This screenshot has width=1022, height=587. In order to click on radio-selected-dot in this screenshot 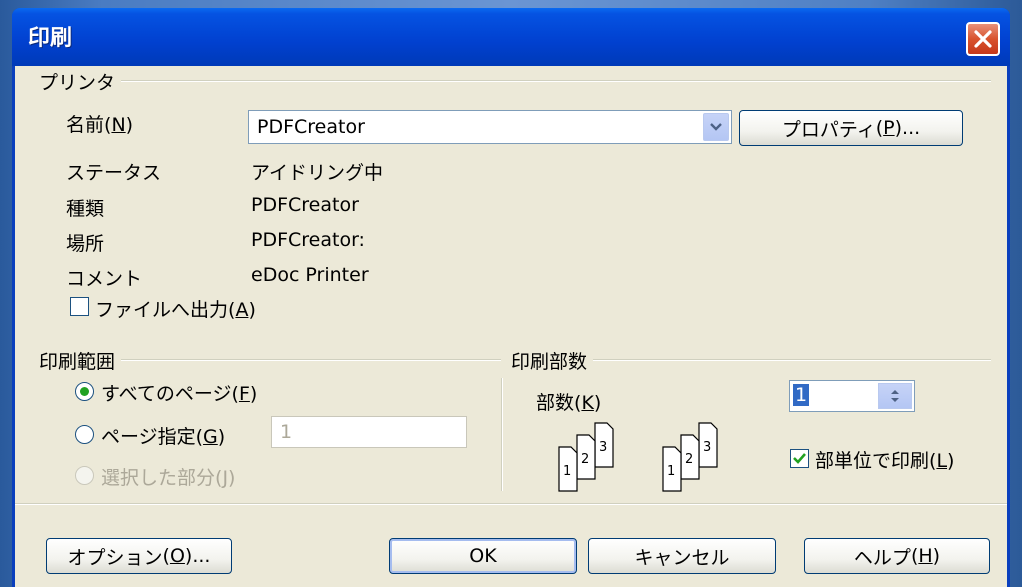, I will do `click(84, 391)`.